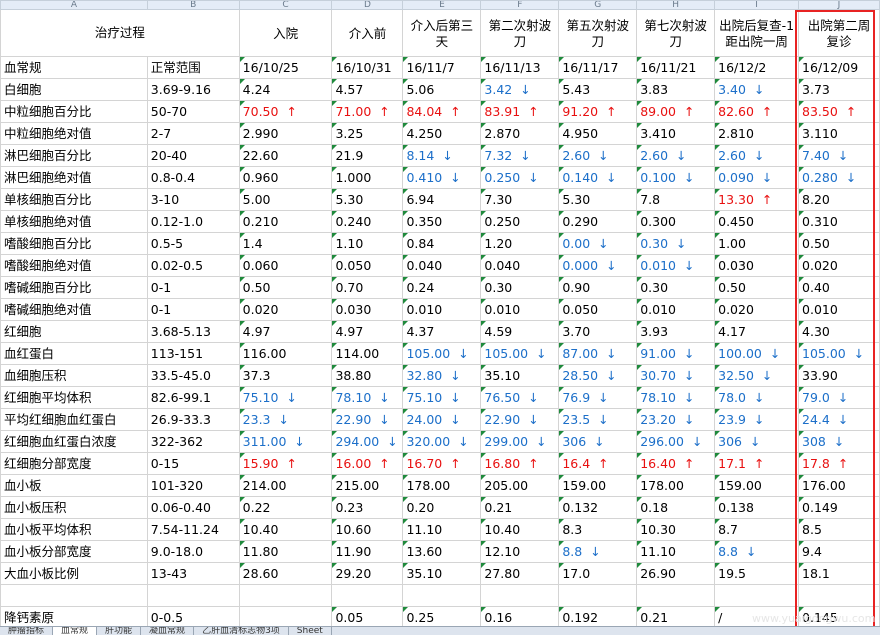 The width and height of the screenshot is (880, 635). Describe the element at coordinates (193, 265) in the screenshot. I see `range-cell: 0.02-0.5` at that location.